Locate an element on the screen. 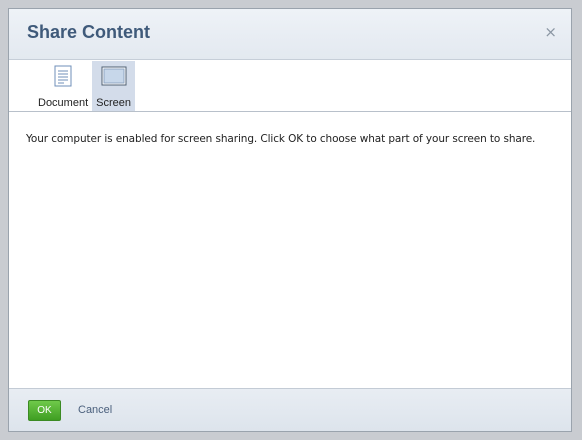  screen-icon is located at coordinates (114, 78).